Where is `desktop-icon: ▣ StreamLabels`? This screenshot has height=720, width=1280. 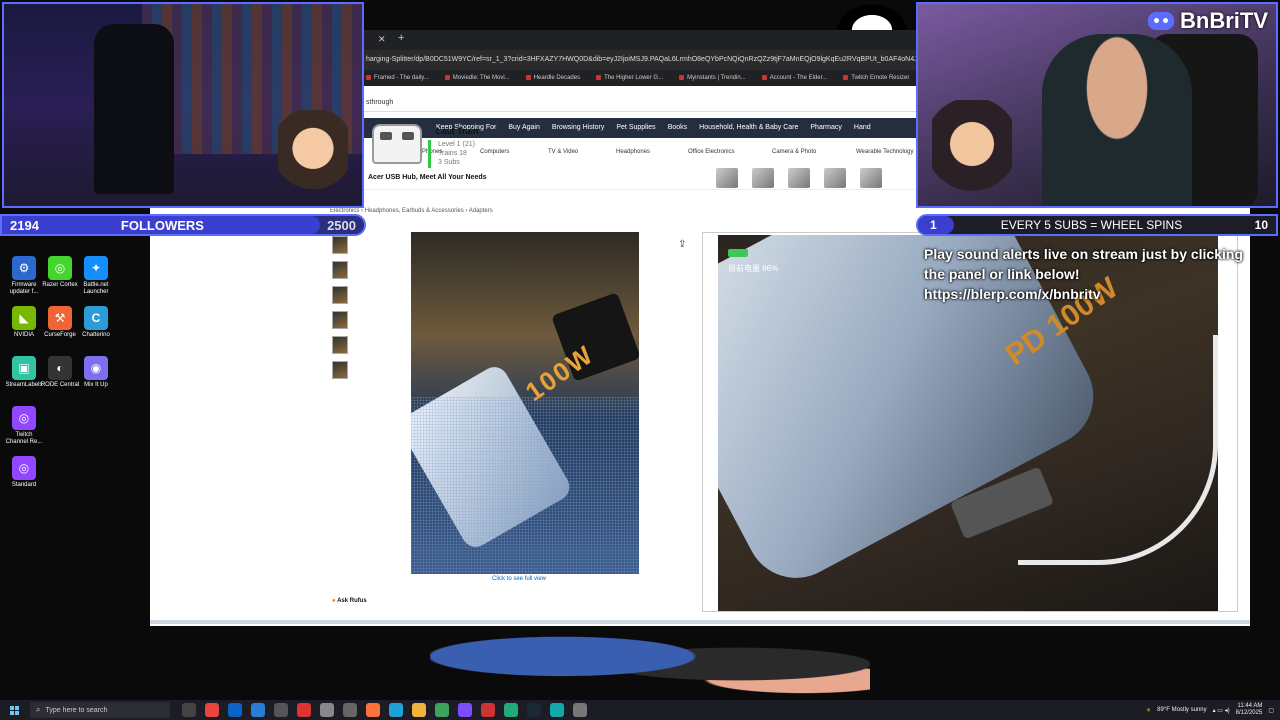
desktop-icon: ▣ StreamLabels is located at coordinates (24, 372).